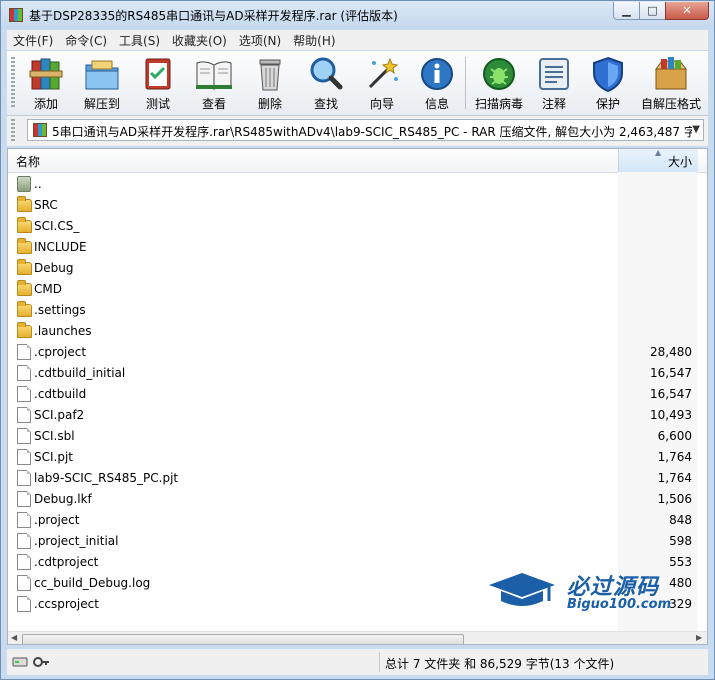 This screenshot has width=715, height=680. I want to click on file-name: .launches, so click(63, 331).